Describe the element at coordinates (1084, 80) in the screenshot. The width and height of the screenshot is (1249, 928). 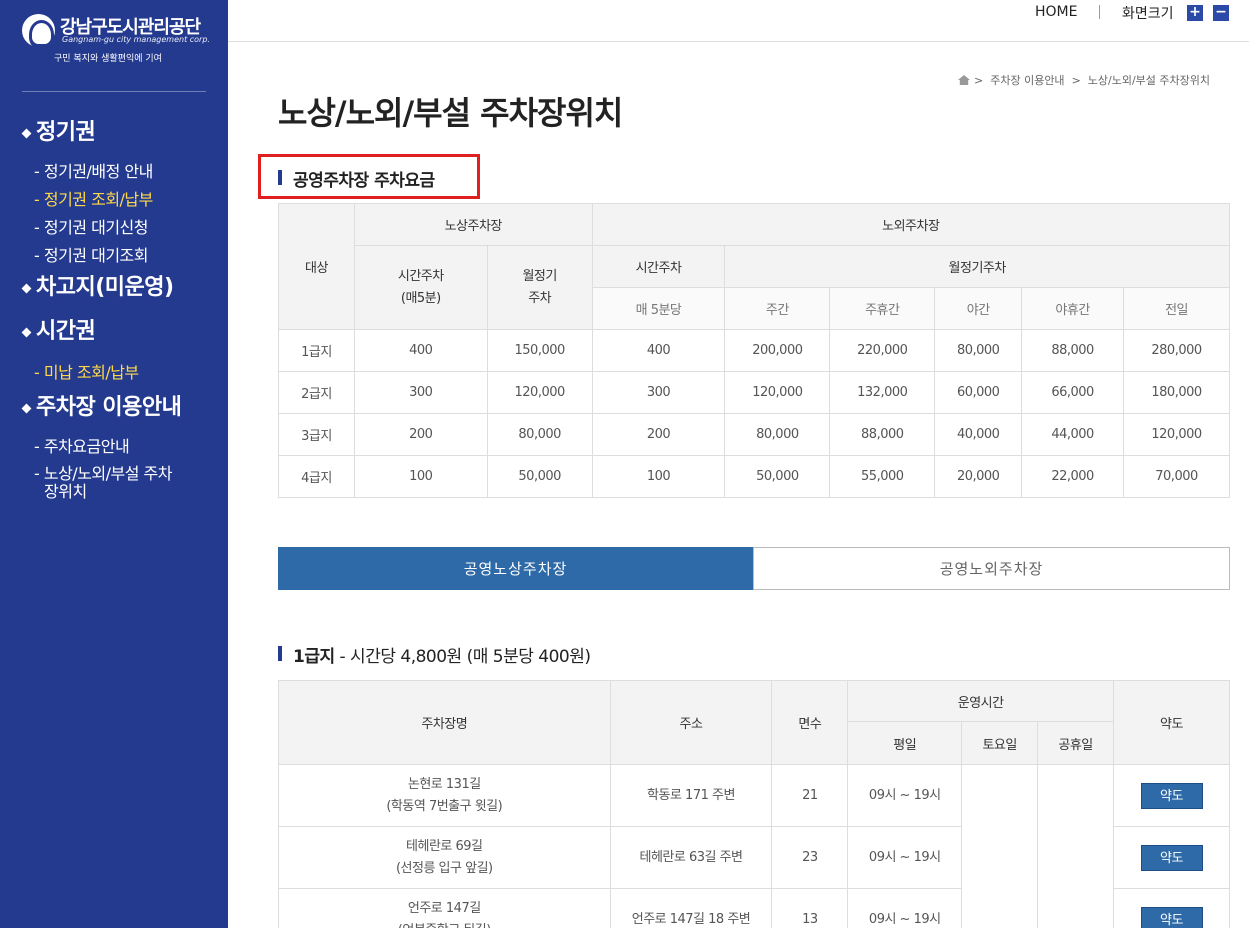
I see `breadcrumb: > 주차장 이용안내 > 노상/노외/부설 주차장위치` at that location.